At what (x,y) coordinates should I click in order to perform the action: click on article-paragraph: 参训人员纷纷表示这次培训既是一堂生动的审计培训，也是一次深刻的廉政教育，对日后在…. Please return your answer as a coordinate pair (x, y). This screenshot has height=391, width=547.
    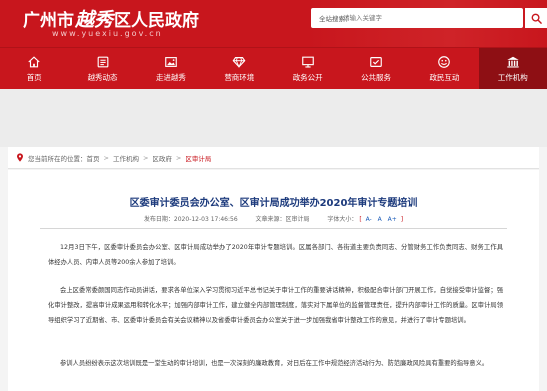
    Looking at the image, I should click on (274, 363).